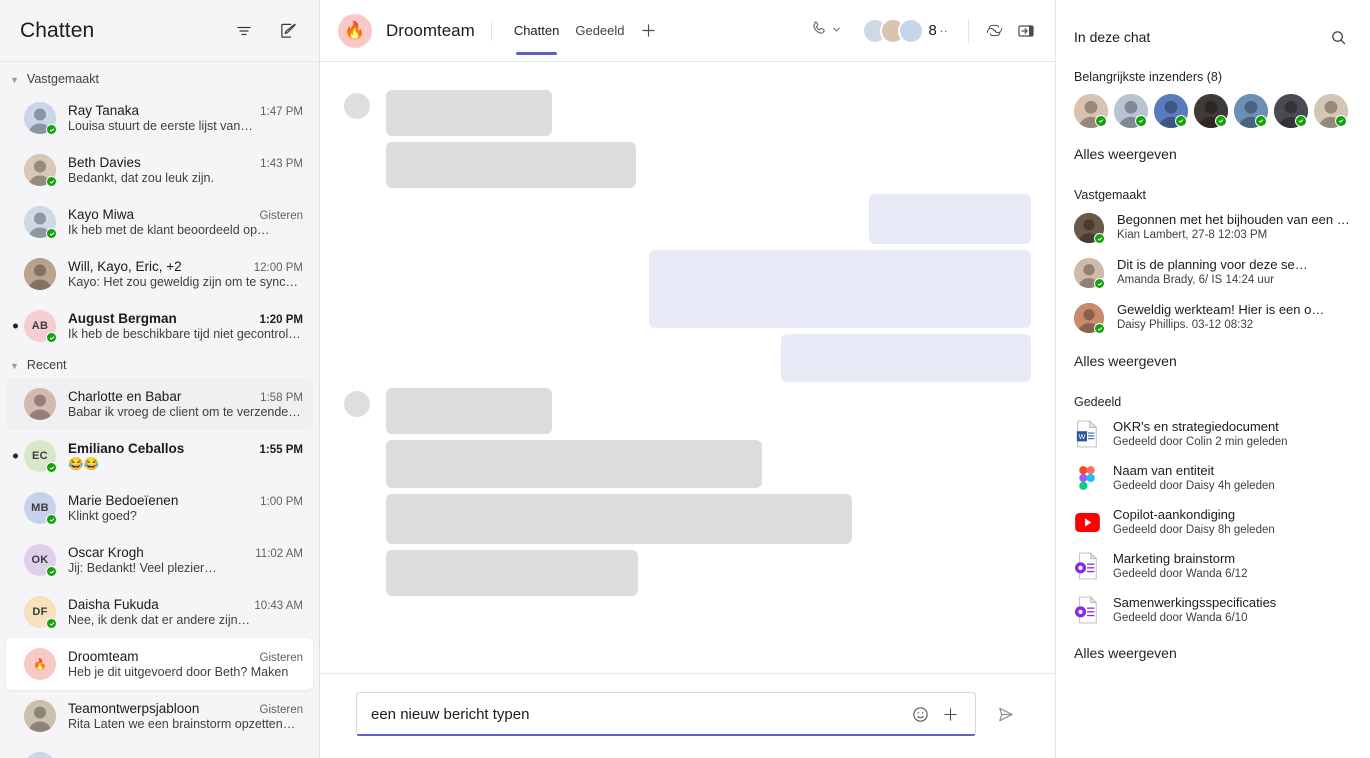 The image size is (1370, 758). Describe the element at coordinates (1087, 434) in the screenshot. I see `word-file-icon: W` at that location.